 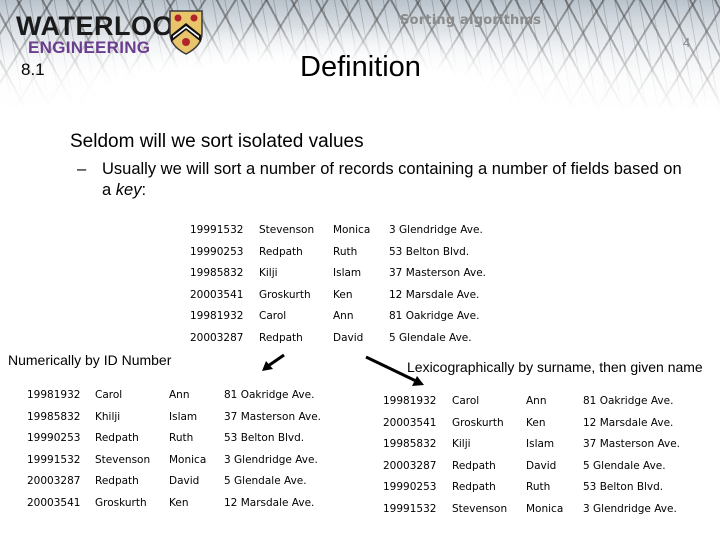 What do you see at coordinates (90, 360) in the screenshot?
I see `numeric-sort-caption: Numerically by ID Number` at bounding box center [90, 360].